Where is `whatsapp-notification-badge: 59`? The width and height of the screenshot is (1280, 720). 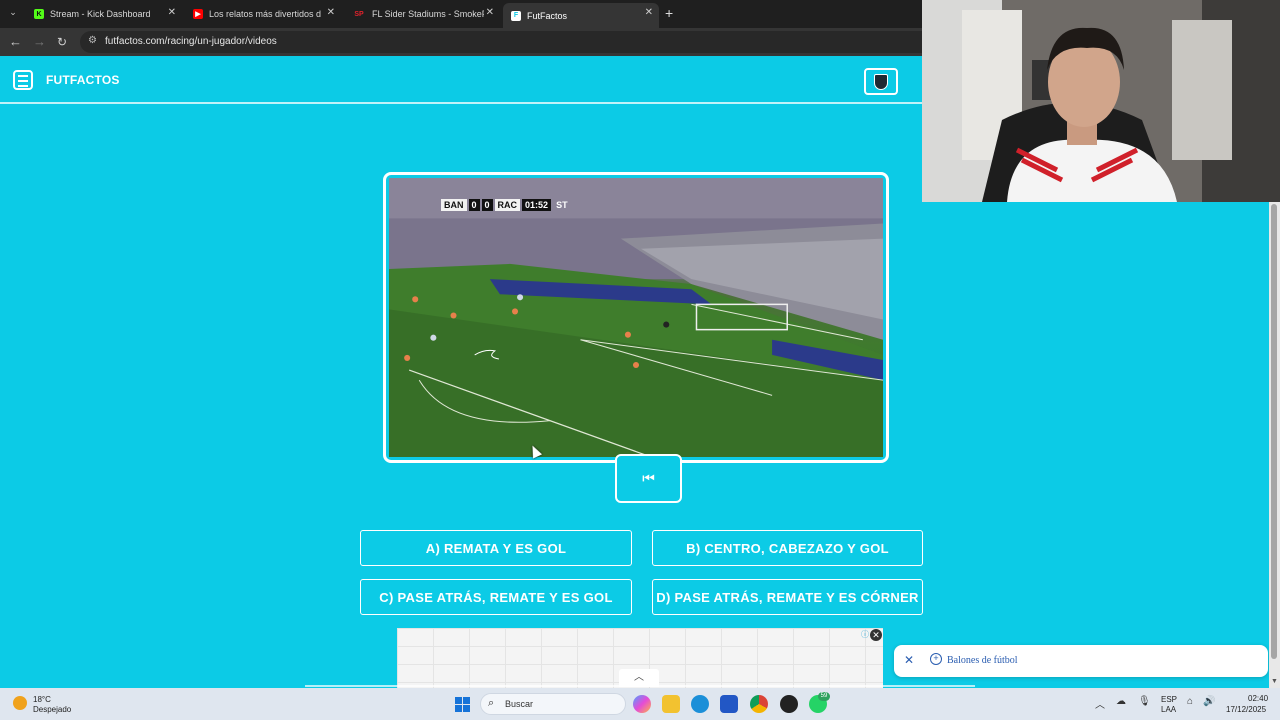 whatsapp-notification-badge: 59 is located at coordinates (824, 696).